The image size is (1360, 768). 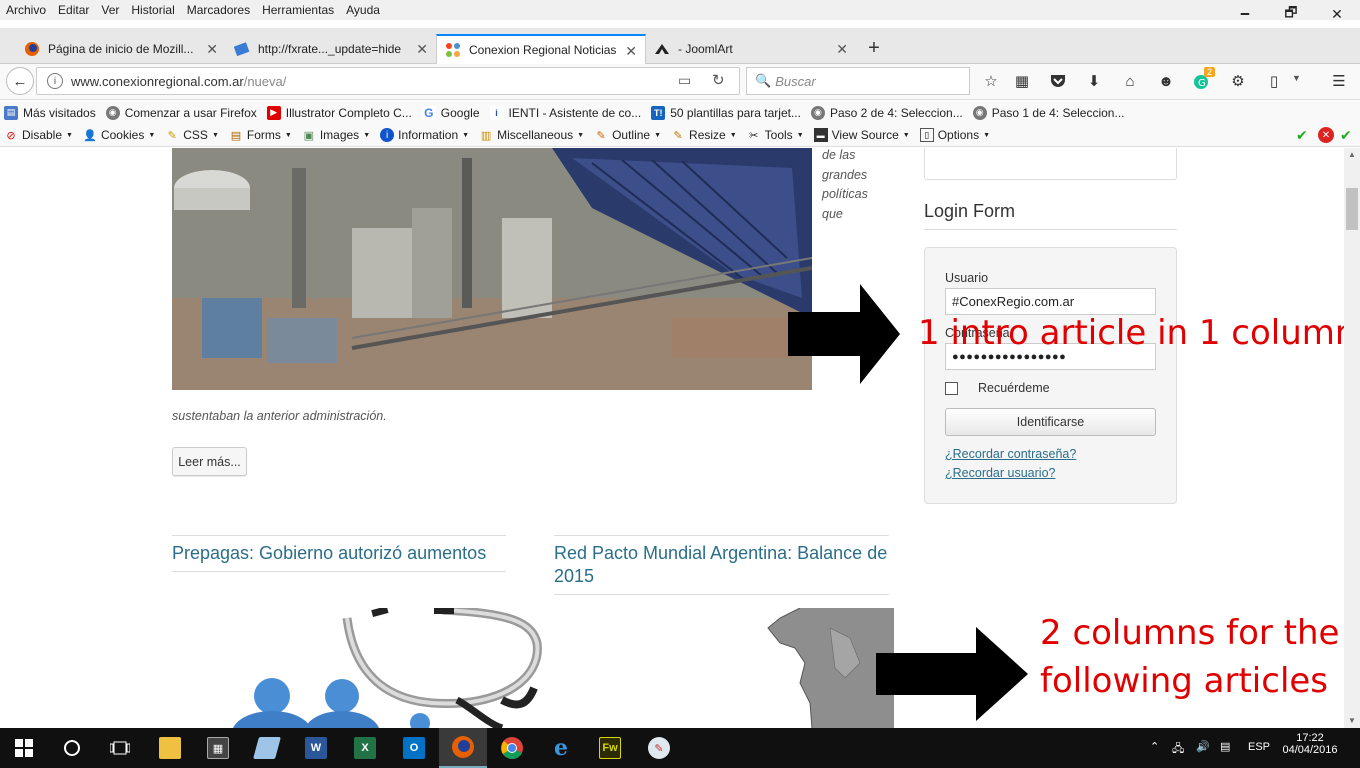 What do you see at coordinates (718, 80) in the screenshot?
I see `reload-icon: ↻` at bounding box center [718, 80].